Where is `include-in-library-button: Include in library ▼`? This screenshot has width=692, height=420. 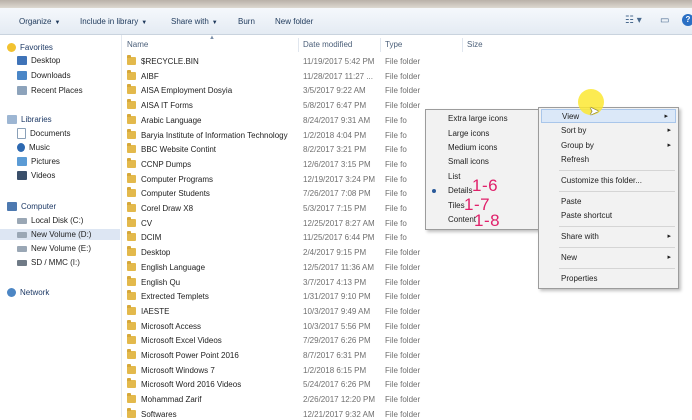 include-in-library-button: Include in library ▼ is located at coordinates (113, 21).